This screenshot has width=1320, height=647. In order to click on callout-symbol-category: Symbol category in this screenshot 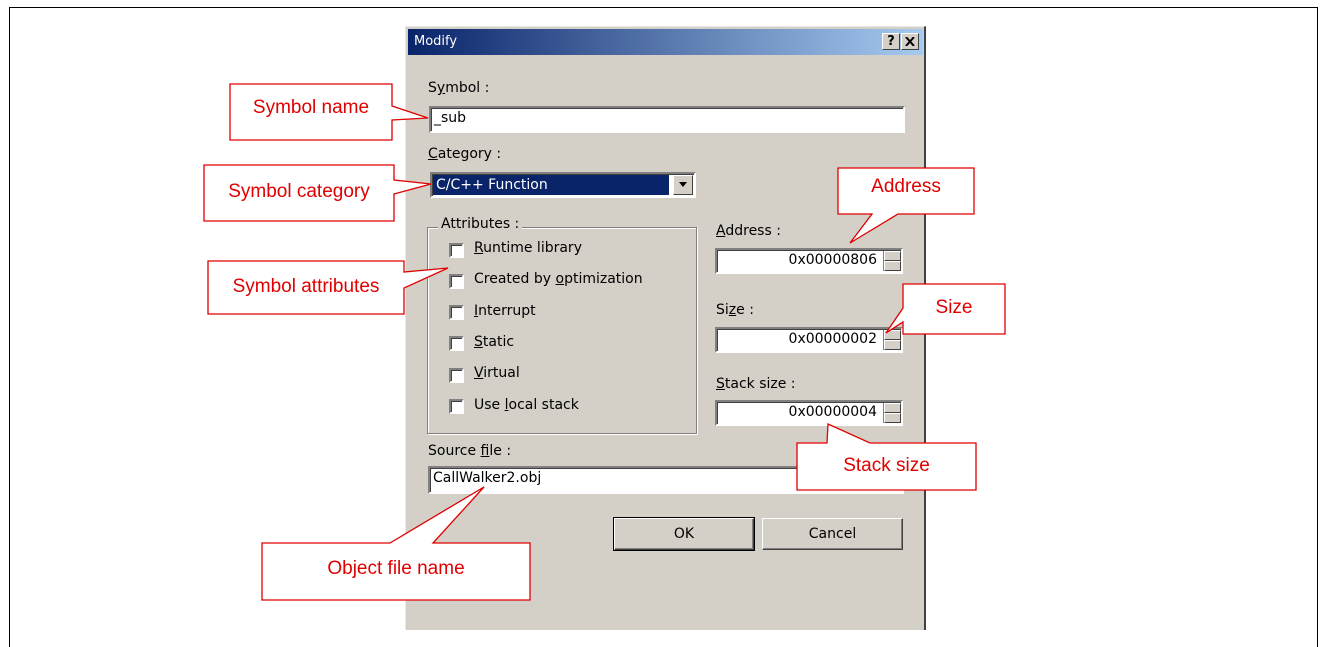, I will do `click(299, 191)`.